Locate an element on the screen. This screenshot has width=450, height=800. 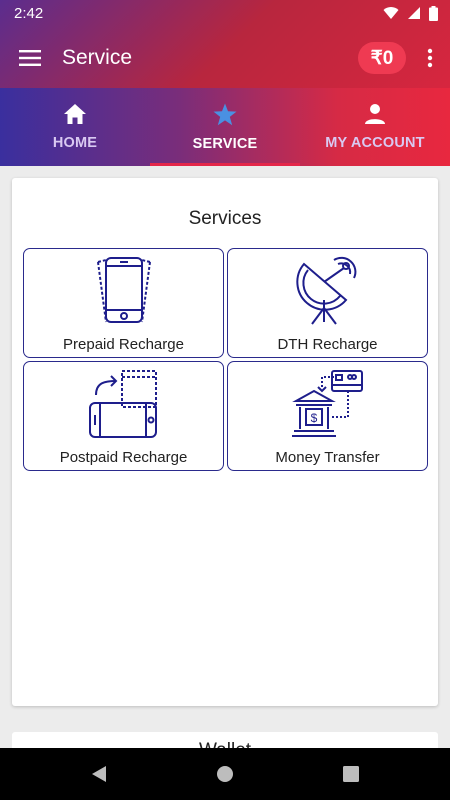
tab-service: SERVICE is located at coordinates (225, 127).